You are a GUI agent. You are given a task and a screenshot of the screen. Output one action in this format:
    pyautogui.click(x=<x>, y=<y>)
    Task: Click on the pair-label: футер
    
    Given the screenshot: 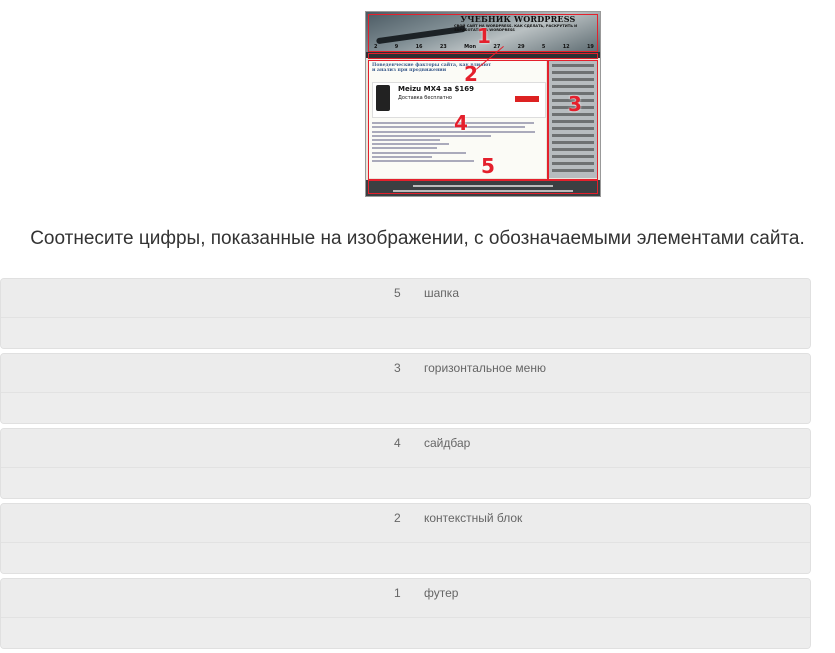 What is the action you would take?
    pyautogui.click(x=441, y=593)
    